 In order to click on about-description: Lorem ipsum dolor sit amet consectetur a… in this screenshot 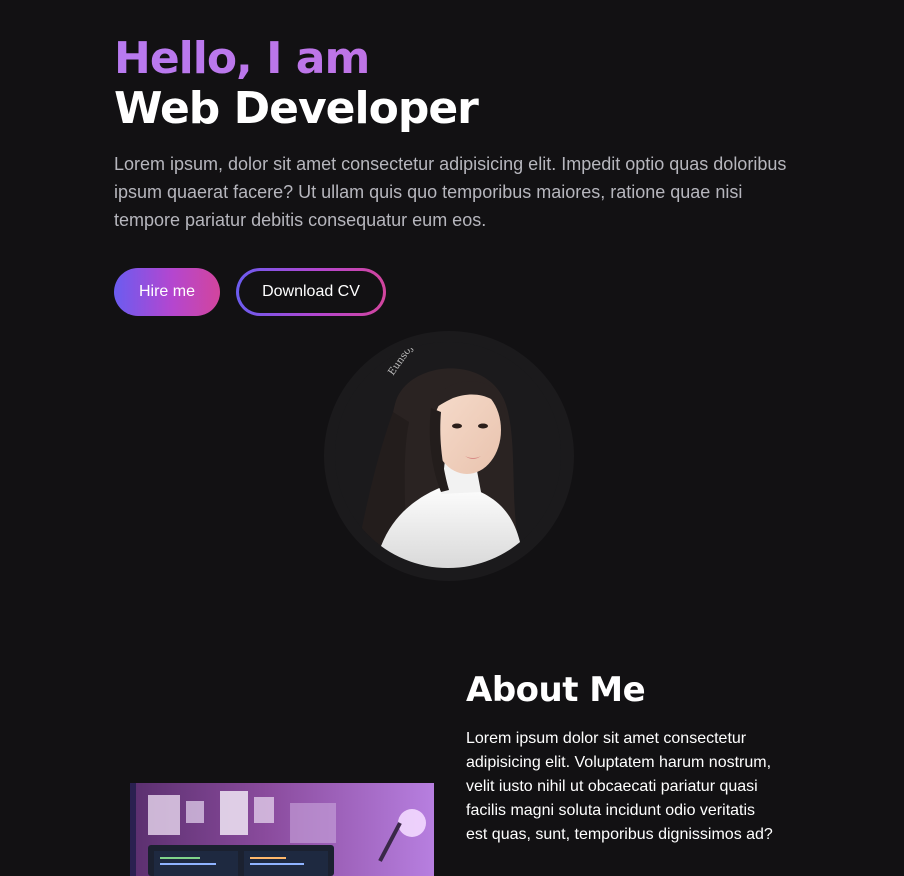, I will do `click(619, 786)`.